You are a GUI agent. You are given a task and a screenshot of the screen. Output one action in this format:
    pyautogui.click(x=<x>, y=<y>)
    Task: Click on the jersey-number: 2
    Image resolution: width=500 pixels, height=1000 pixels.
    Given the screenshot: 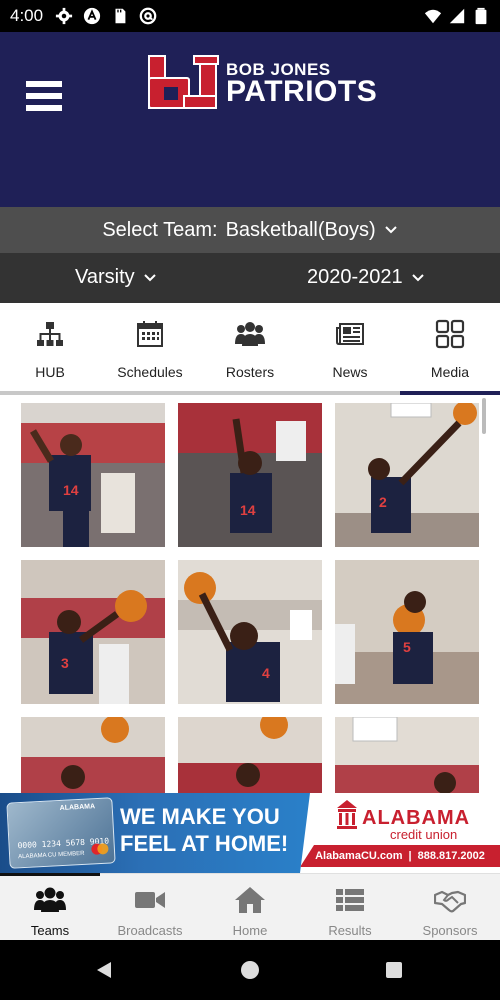 What is the action you would take?
    pyautogui.click(x=383, y=502)
    